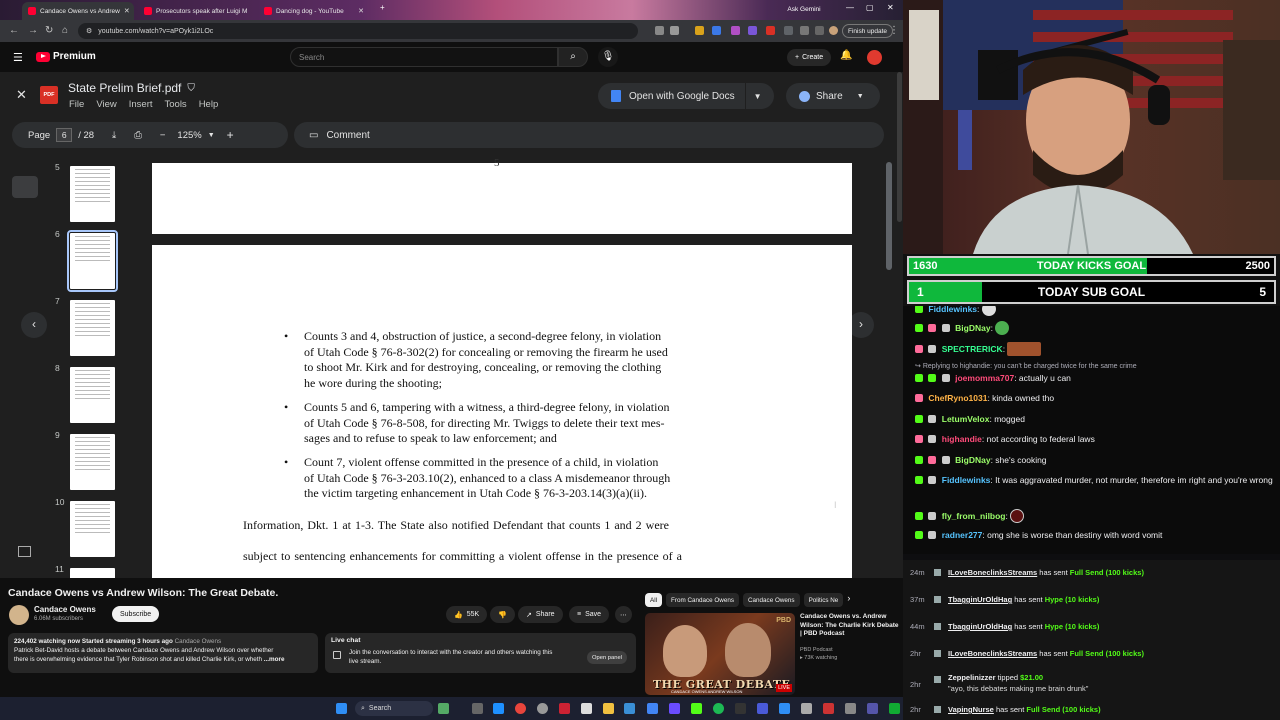 The width and height of the screenshot is (1280, 720). I want to click on thumbnail-image-selected, so click(92, 261).